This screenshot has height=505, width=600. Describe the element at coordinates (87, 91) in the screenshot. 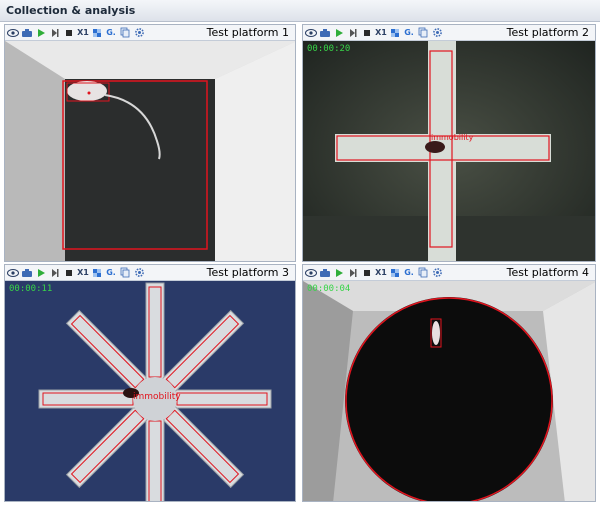

I see `rodent` at that location.